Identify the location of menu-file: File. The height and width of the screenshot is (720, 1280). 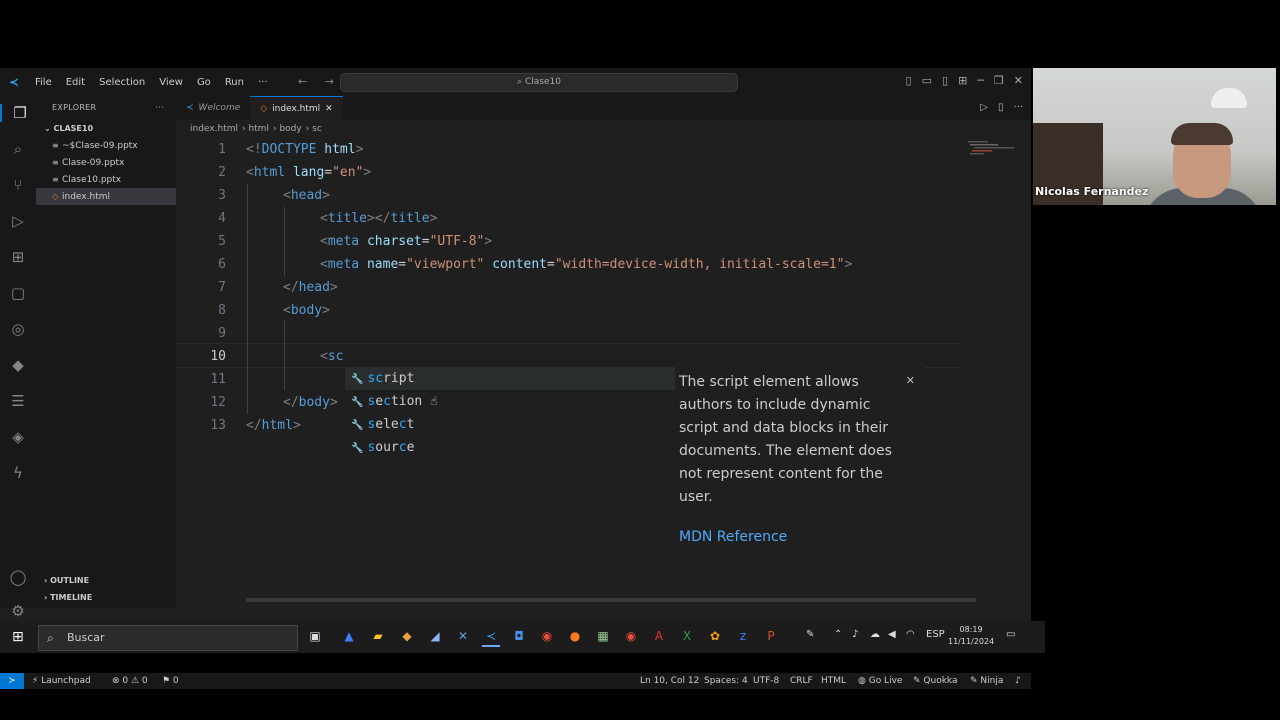
(43, 82).